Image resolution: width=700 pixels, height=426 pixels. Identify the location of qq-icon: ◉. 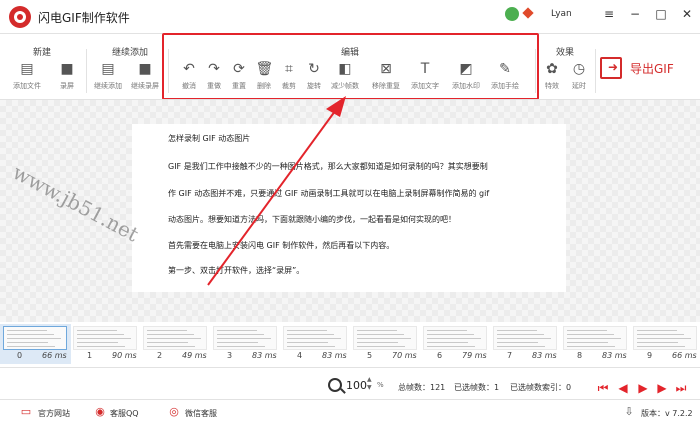
(100, 411).